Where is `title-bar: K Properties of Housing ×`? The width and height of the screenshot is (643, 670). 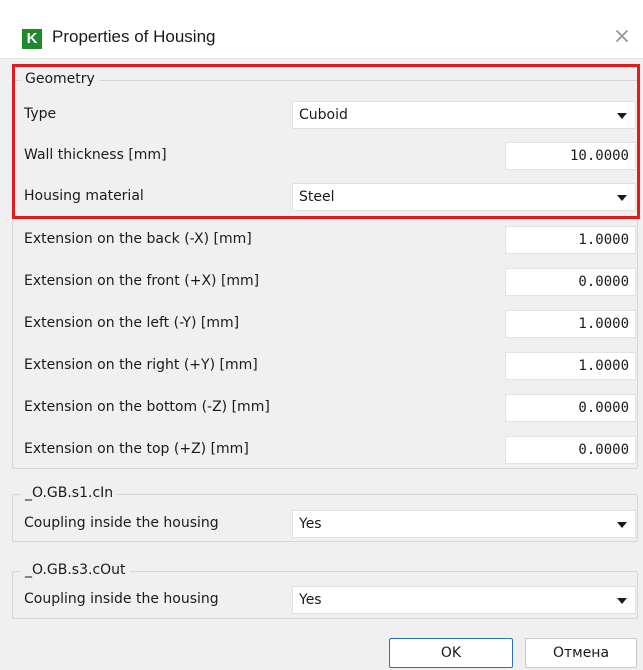
title-bar: K Properties of Housing × is located at coordinates (321, 29).